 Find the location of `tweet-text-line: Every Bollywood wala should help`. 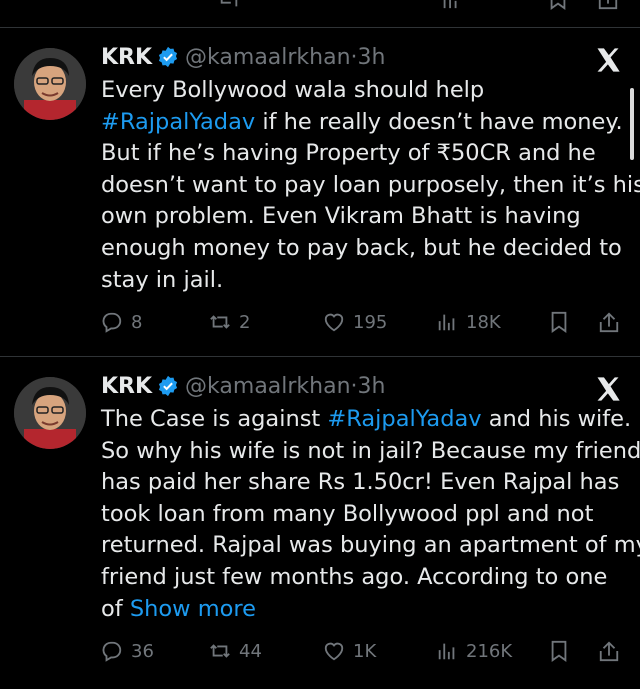

tweet-text-line: Every Bollywood wala should help is located at coordinates (293, 90).